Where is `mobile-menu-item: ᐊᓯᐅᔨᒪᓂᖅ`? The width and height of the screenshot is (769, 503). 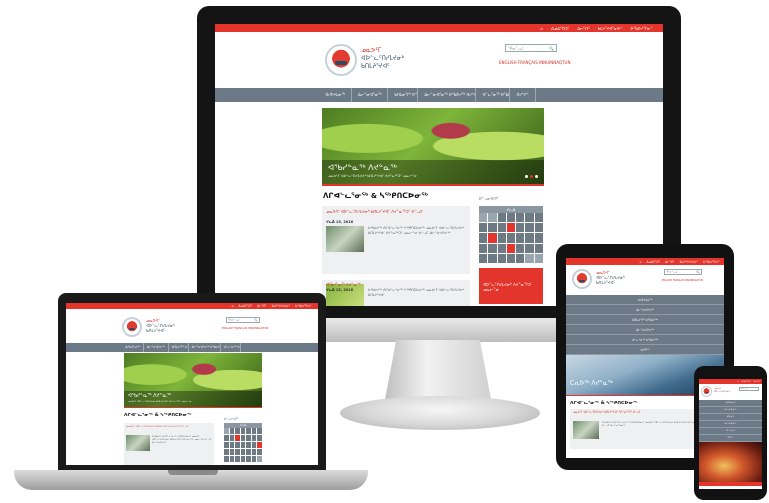 mobile-menu-item: ᐊᓯᐅᔨᒪᓂᖅ is located at coordinates (645, 300).